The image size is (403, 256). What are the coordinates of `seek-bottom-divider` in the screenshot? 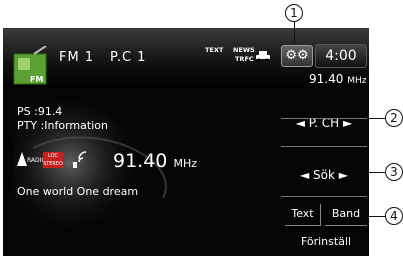 It's located at (324, 196).